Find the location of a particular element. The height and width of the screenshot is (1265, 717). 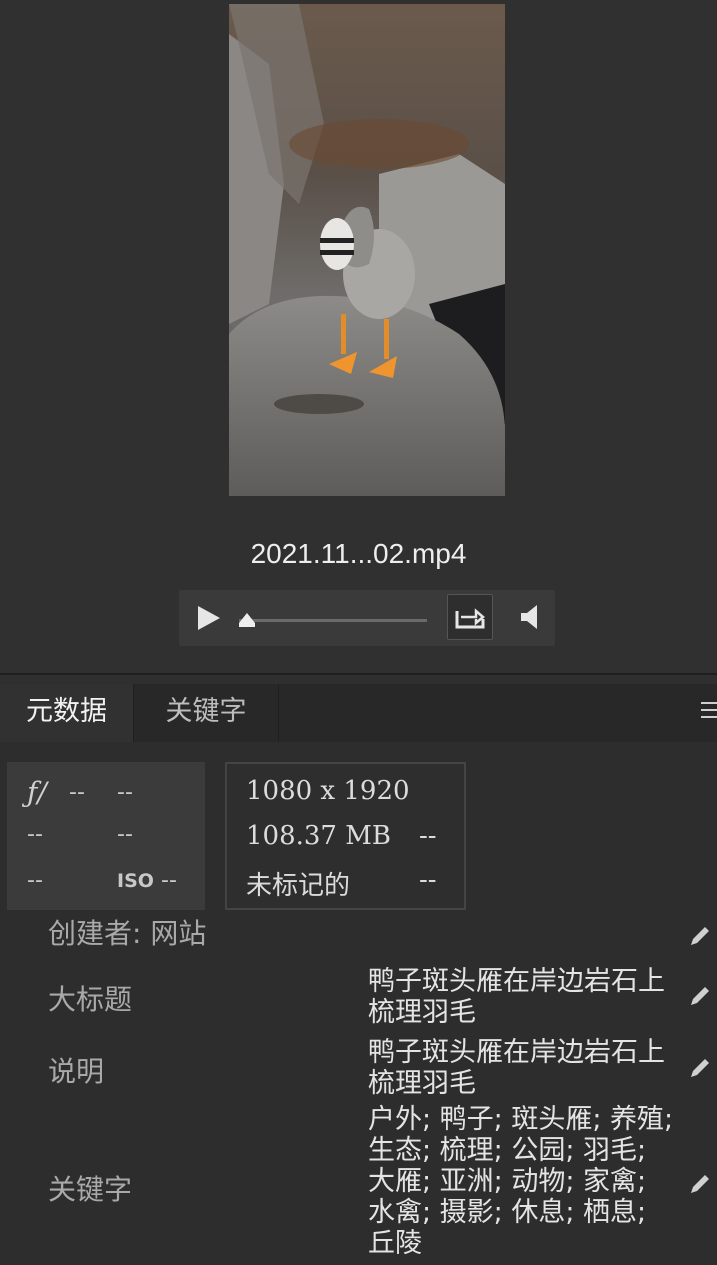

file-info-box: 1080 x 1920 108.37 MB -- 未标记的 -- is located at coordinates (345, 836).